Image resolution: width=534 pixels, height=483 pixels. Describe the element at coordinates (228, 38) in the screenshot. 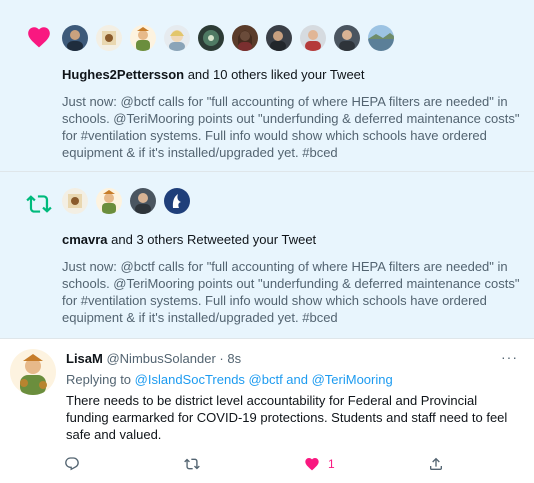

I see `liker-avatars` at that location.